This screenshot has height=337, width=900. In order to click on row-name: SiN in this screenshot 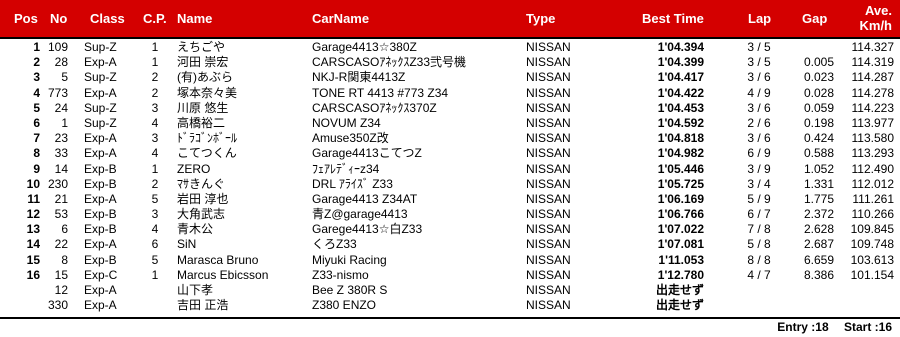, I will do `click(187, 244)`.